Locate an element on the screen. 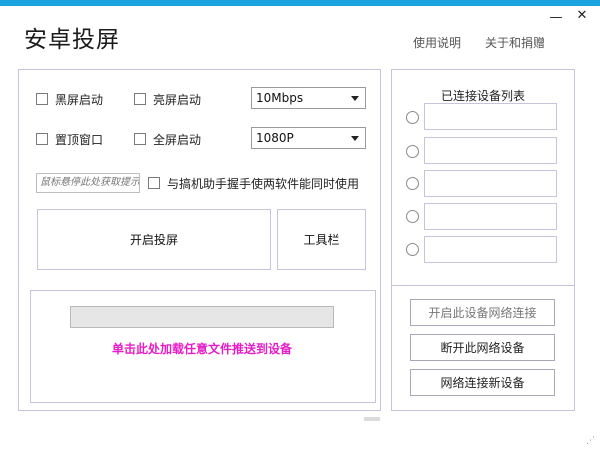  black-screen-label: 黑屏启动 is located at coordinates (79, 99).